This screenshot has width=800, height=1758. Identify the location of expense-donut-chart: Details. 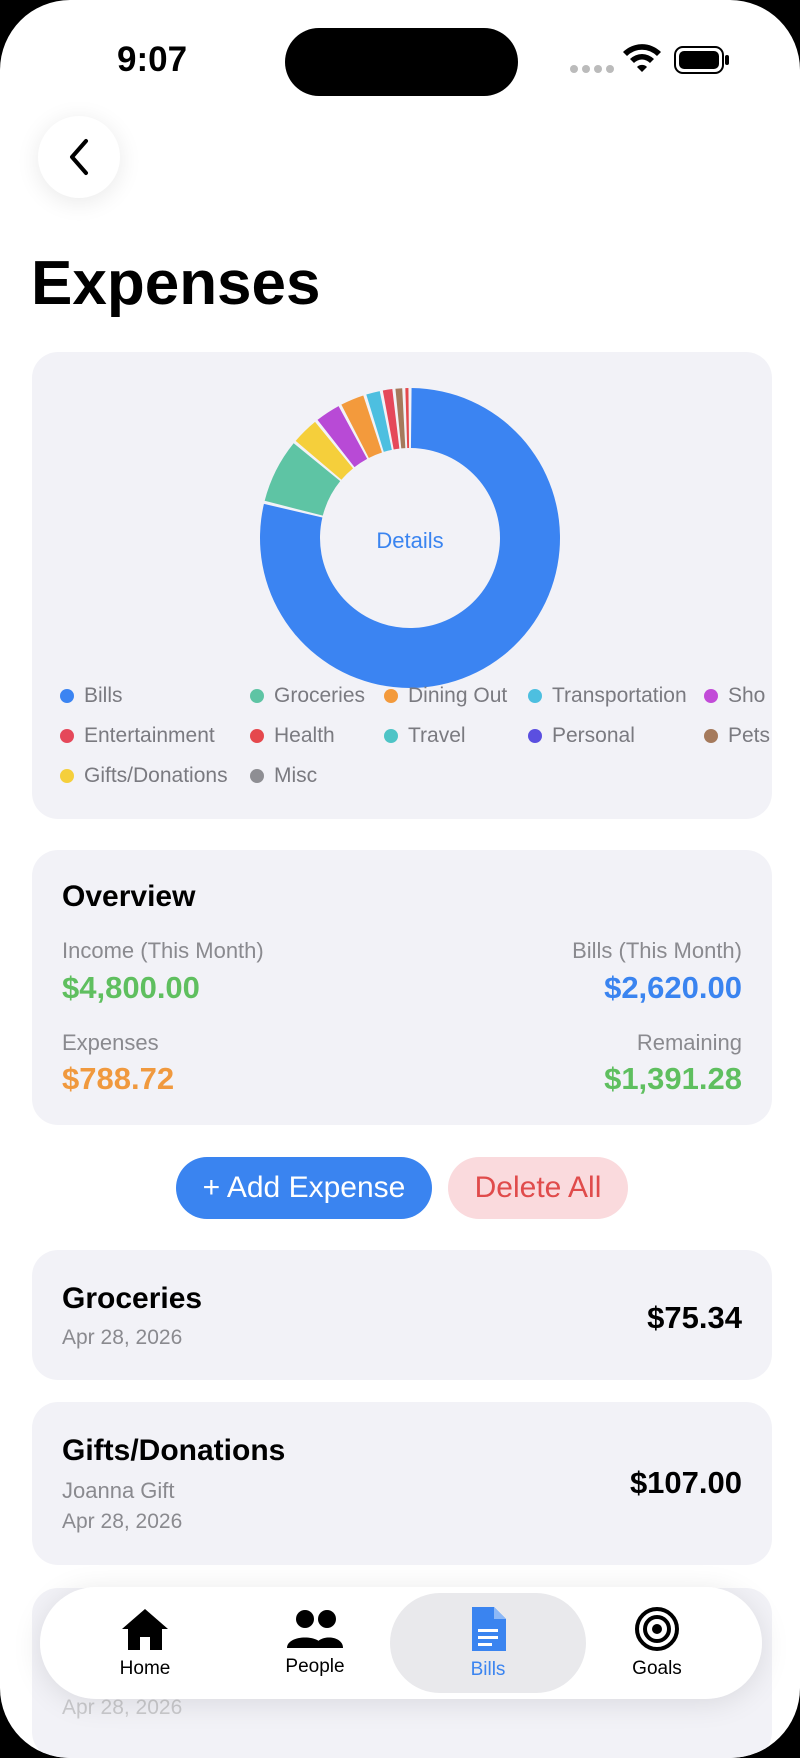
(410, 538).